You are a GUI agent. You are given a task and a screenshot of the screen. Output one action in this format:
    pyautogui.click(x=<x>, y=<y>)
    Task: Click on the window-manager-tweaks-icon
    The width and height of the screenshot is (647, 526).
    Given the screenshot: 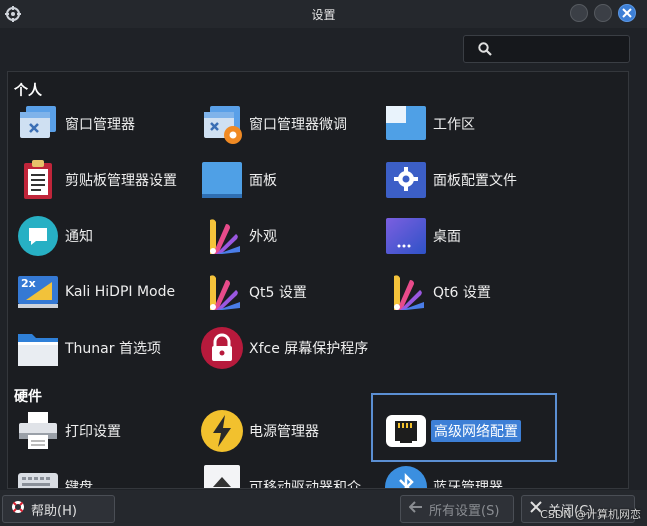 What is the action you would take?
    pyautogui.click(x=222, y=124)
    